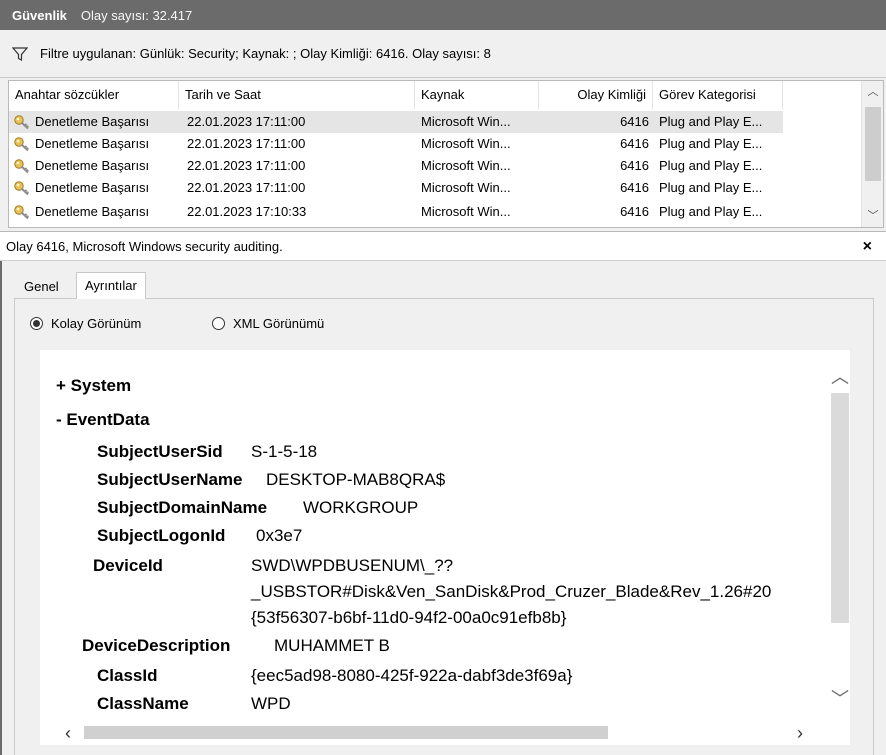 This screenshot has height=755, width=886. What do you see at coordinates (111, 285) in the screenshot?
I see `tab-details: Ayrıntılar` at bounding box center [111, 285].